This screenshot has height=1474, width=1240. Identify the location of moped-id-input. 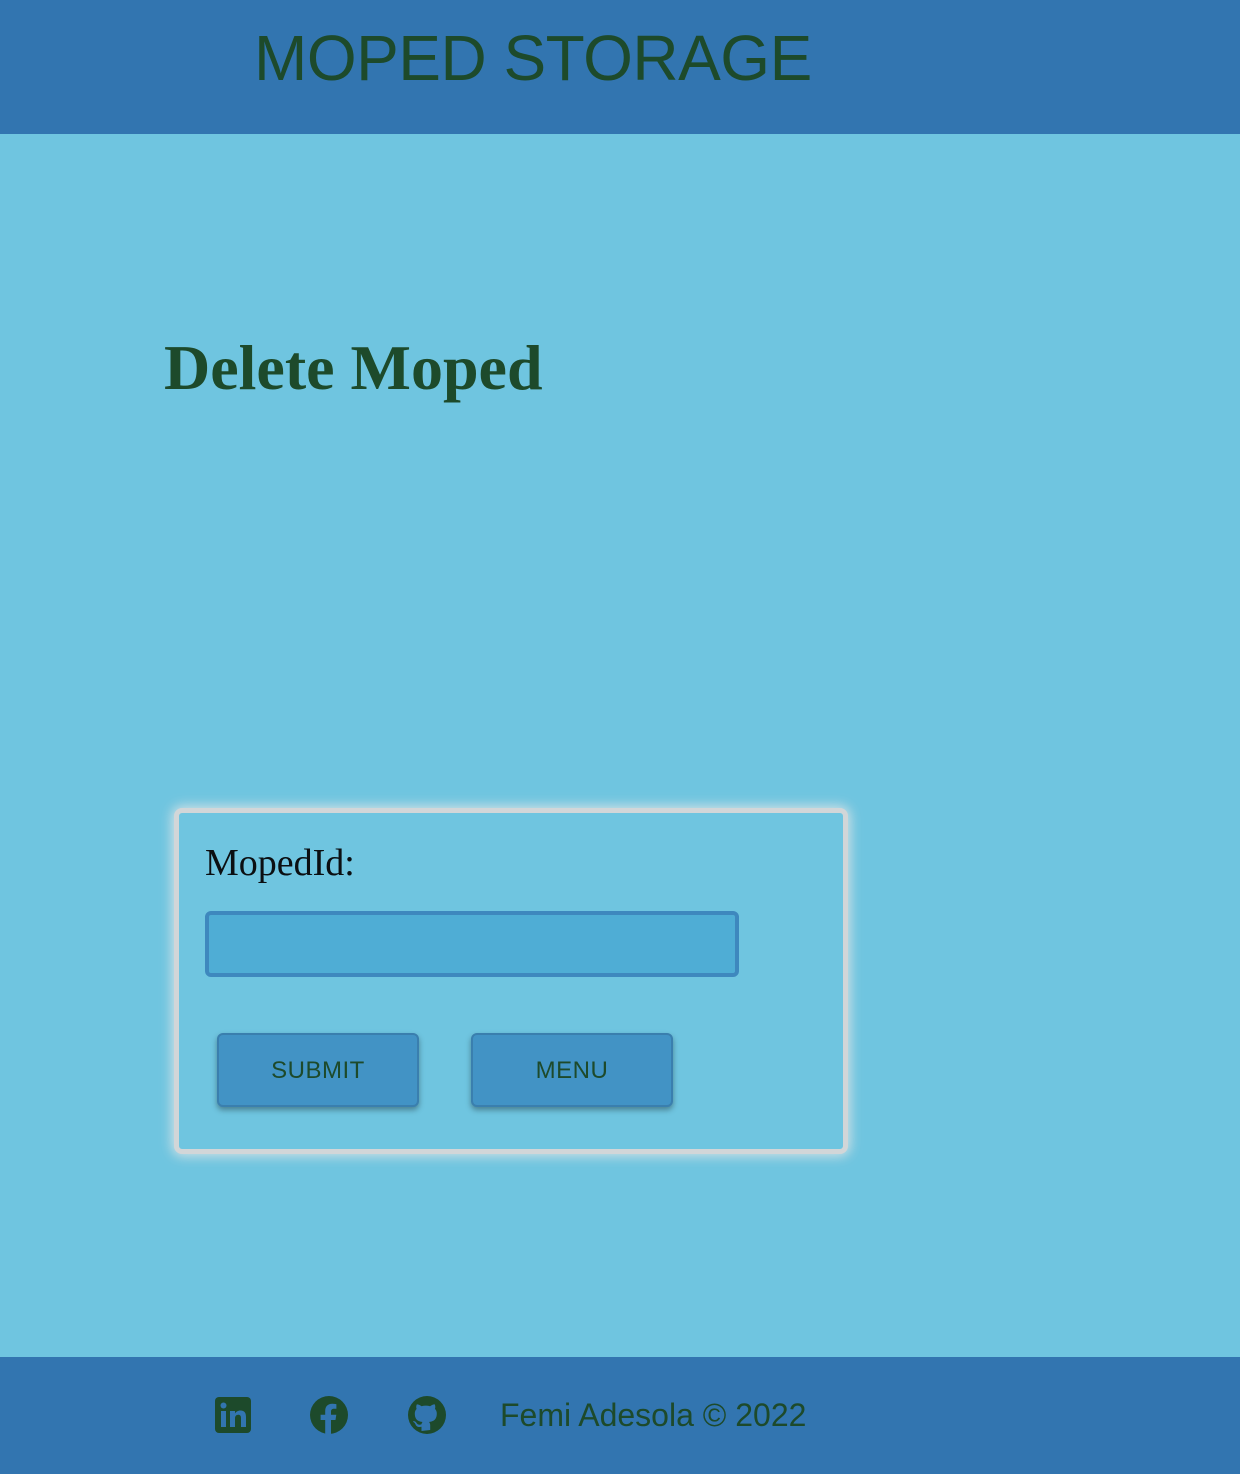
(472, 944).